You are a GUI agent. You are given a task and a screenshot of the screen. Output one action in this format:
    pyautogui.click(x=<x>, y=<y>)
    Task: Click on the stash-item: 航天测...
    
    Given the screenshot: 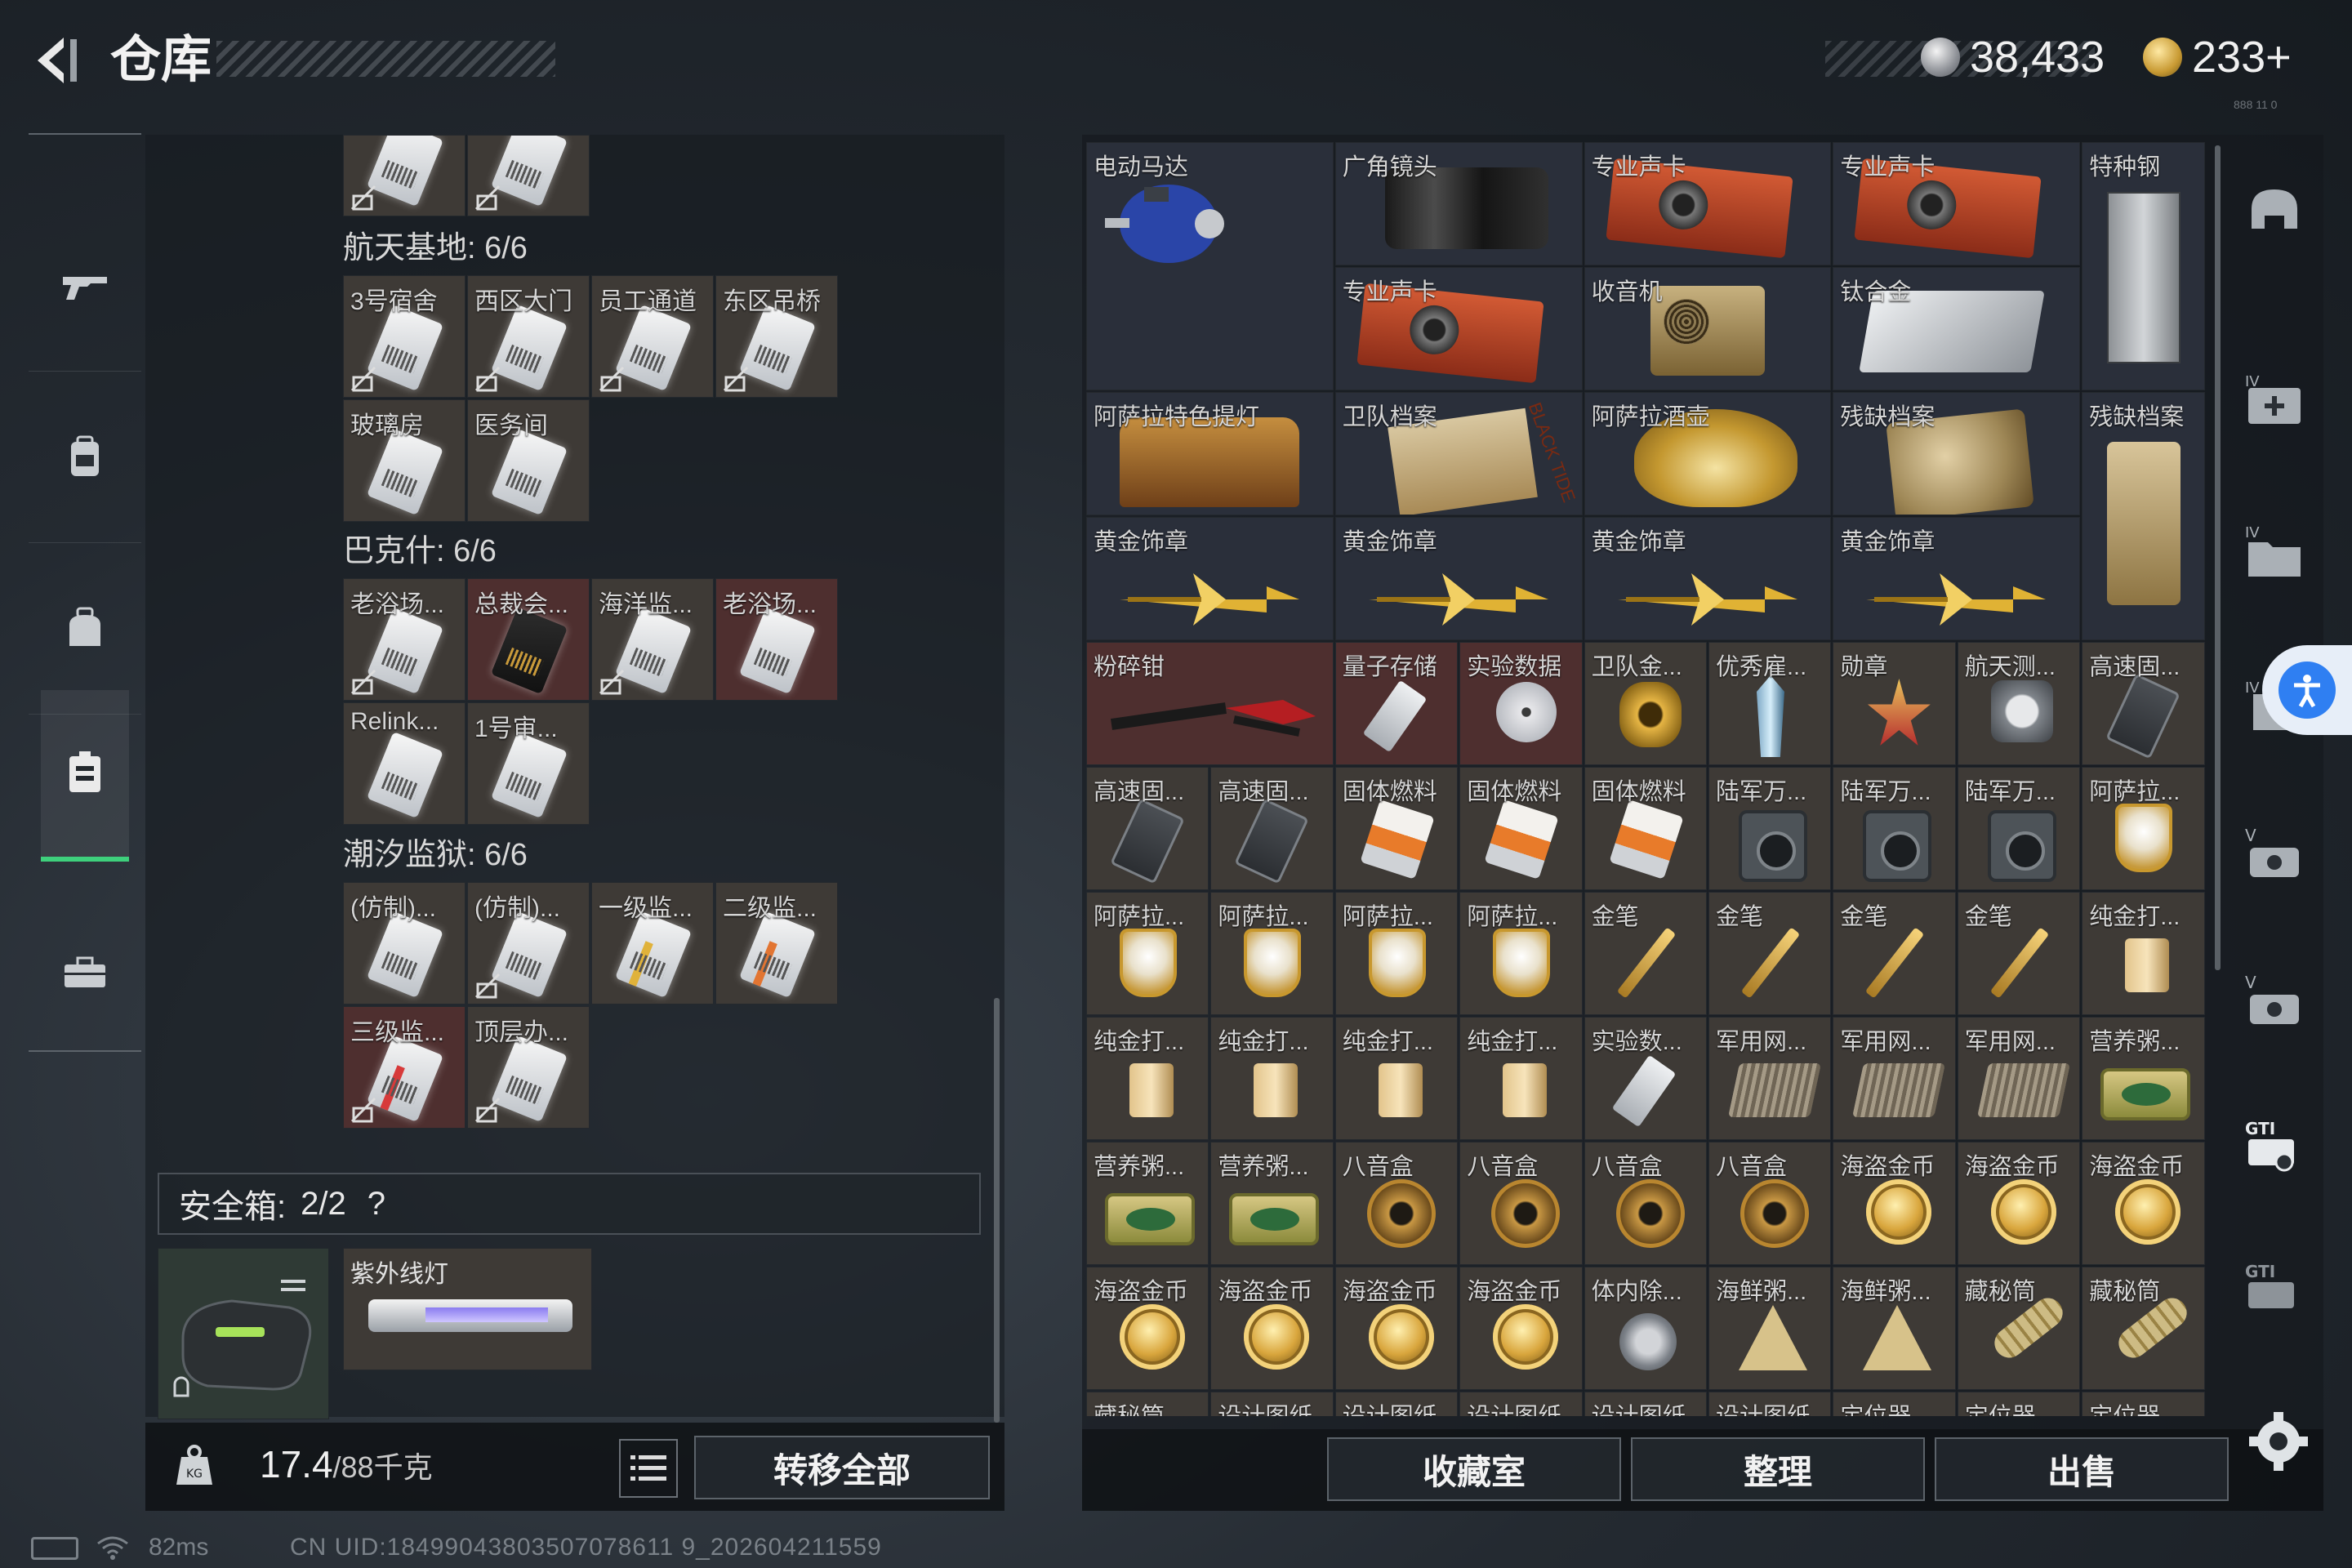 What is the action you would take?
    pyautogui.click(x=2019, y=703)
    